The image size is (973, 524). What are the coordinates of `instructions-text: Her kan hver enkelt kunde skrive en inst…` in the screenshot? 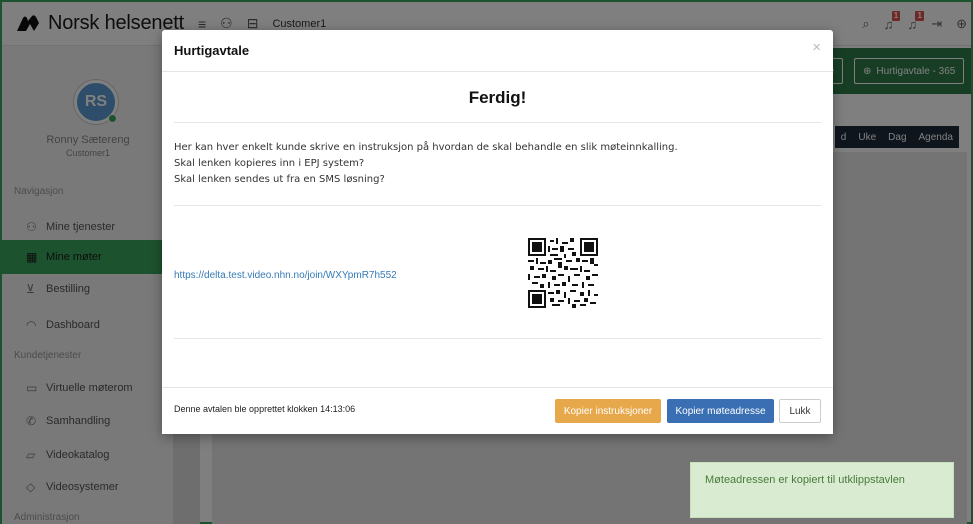 It's located at (426, 164).